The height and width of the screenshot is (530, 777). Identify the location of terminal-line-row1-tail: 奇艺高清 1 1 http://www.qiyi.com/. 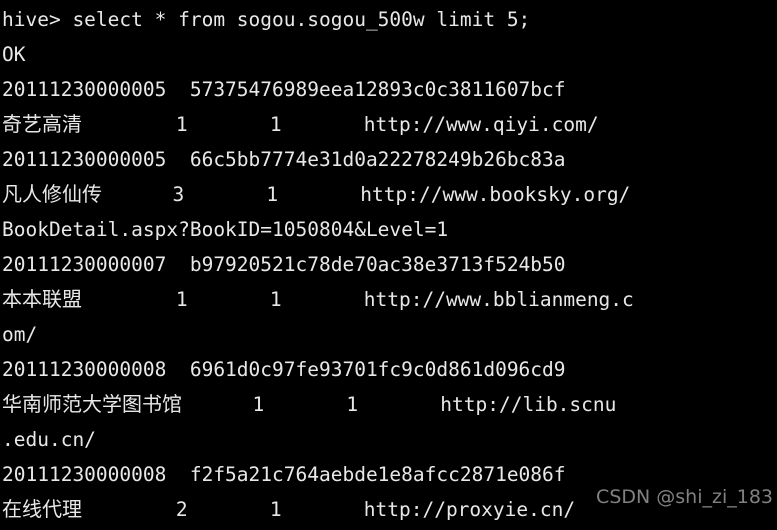
(389, 124).